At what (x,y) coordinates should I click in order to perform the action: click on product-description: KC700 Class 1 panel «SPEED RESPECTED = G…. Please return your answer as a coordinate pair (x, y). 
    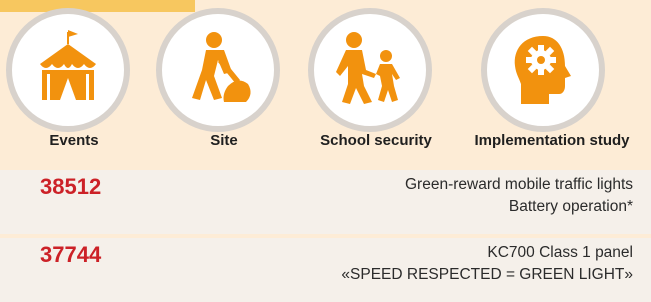
    Looking at the image, I should click on (487, 264).